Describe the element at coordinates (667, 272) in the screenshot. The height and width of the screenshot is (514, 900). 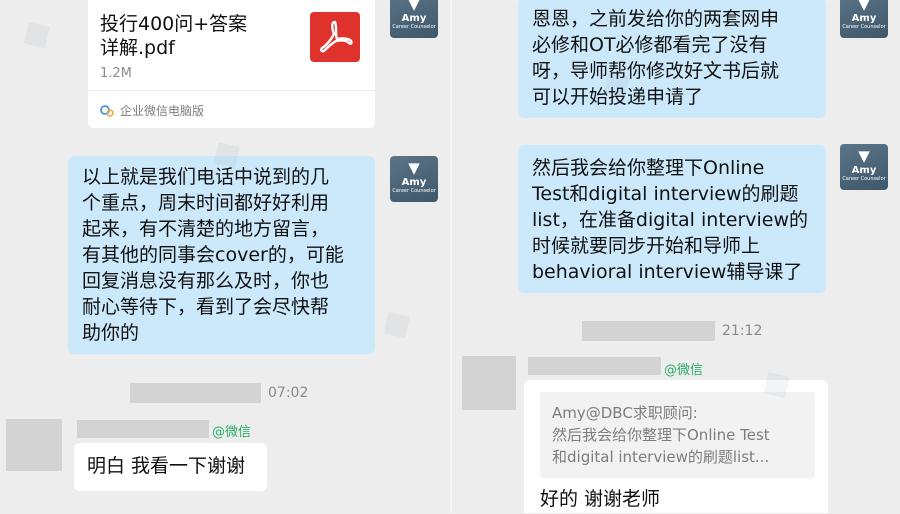
I see `message-line: behavioral interview辅导课了` at that location.